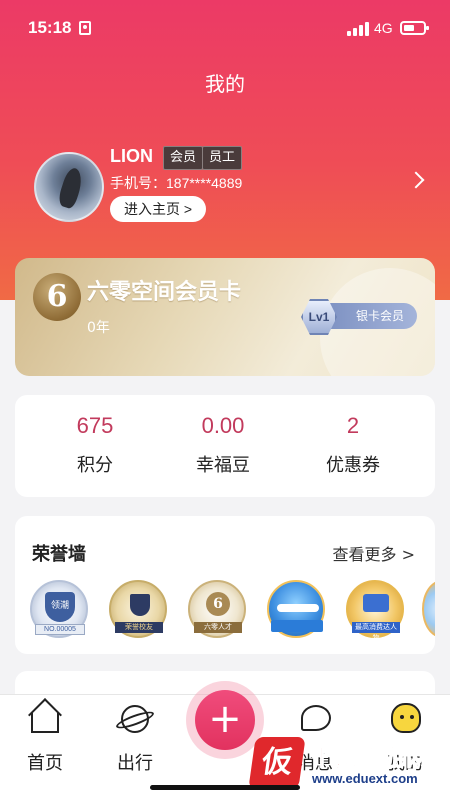 The height and width of the screenshot is (800, 450). I want to click on mine-face-icon, so click(405, 719).